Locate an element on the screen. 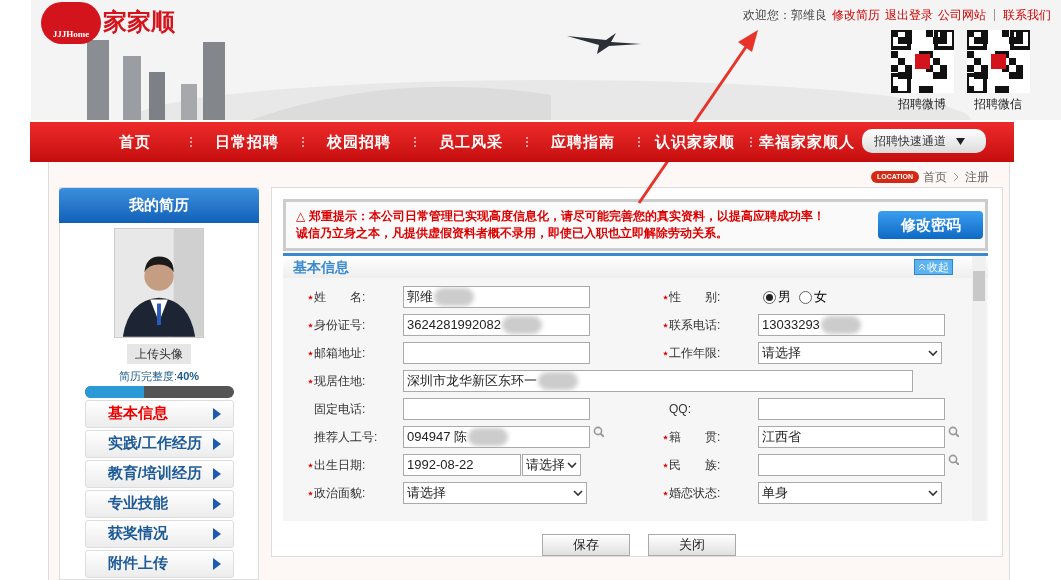 The height and width of the screenshot is (580, 1061). input-field: 094947 陈 is located at coordinates (496, 437).